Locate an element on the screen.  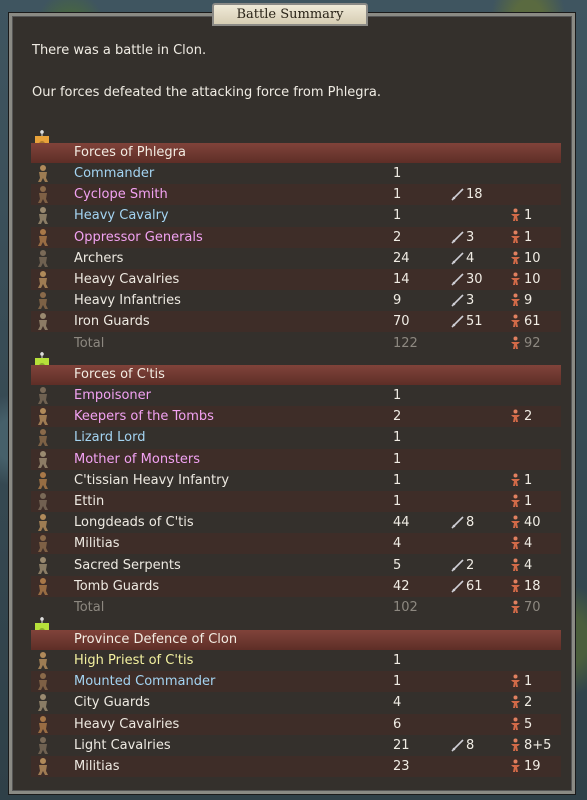
unit-name: Lizard Lord is located at coordinates (110, 438).